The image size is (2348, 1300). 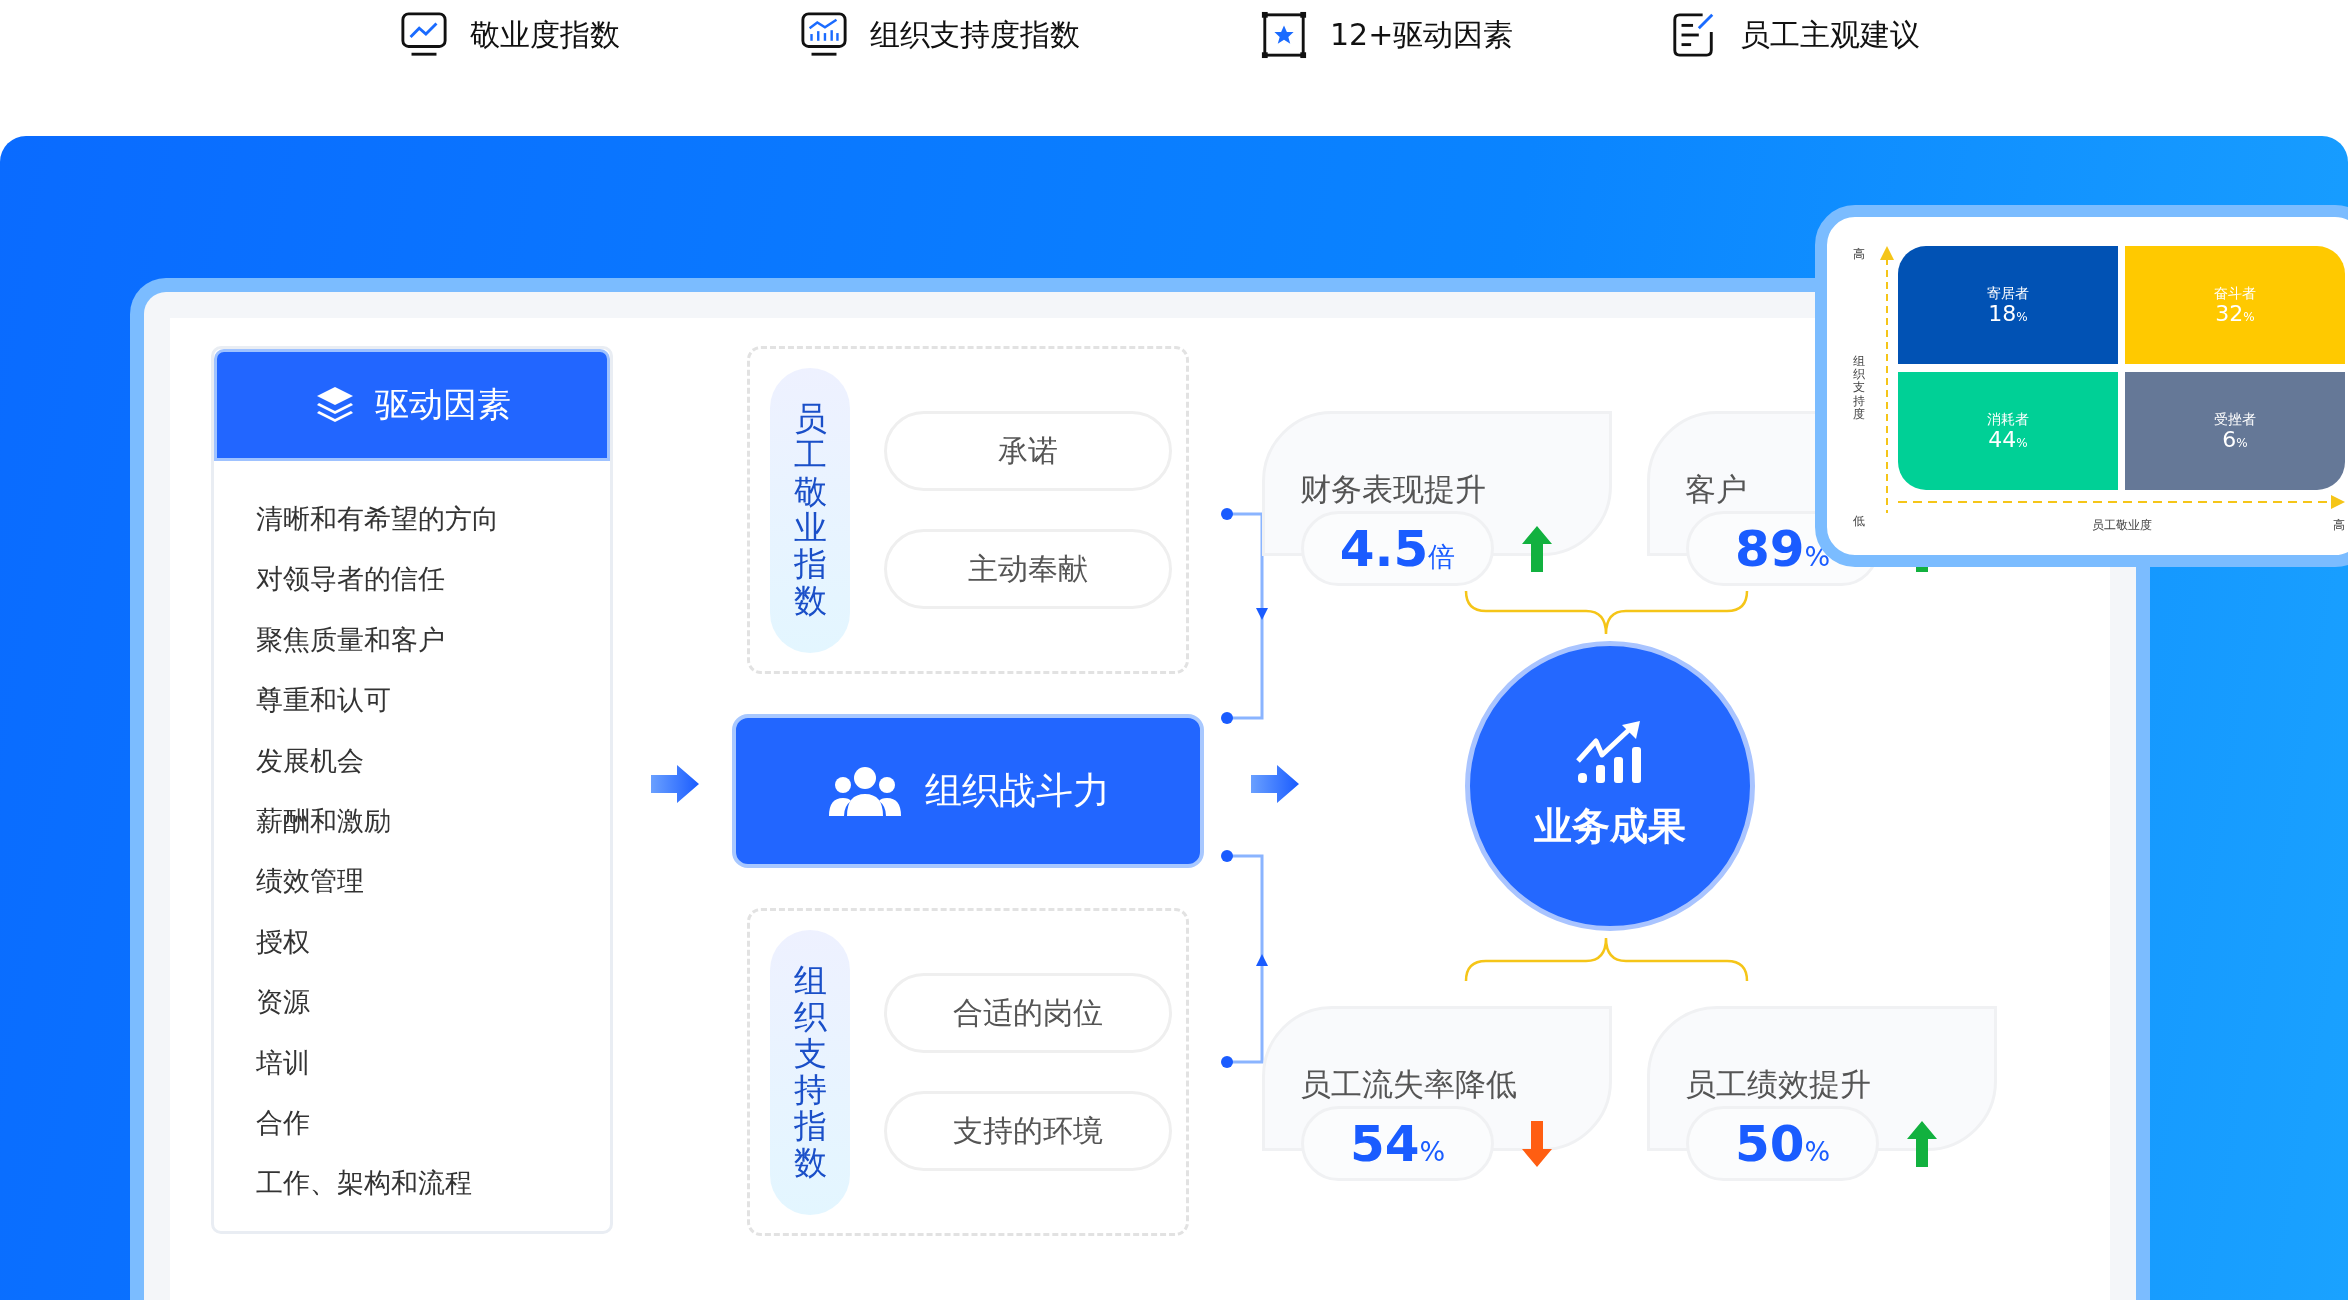 What do you see at coordinates (1284, 35) in the screenshot?
I see `star-frame-icon` at bounding box center [1284, 35].